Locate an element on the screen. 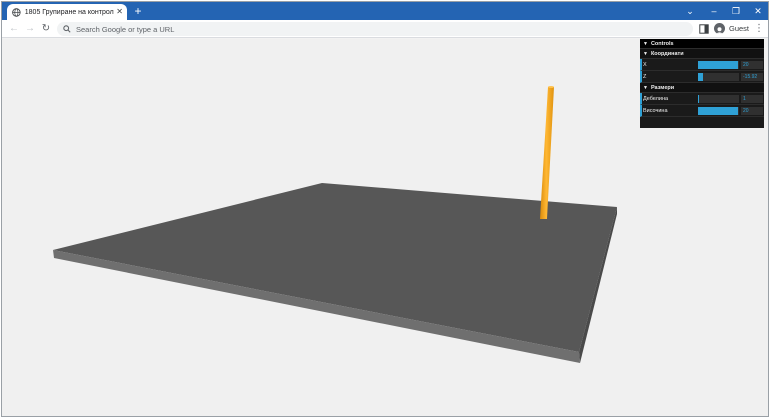  thickness-number-input: 1 is located at coordinates (752, 99).